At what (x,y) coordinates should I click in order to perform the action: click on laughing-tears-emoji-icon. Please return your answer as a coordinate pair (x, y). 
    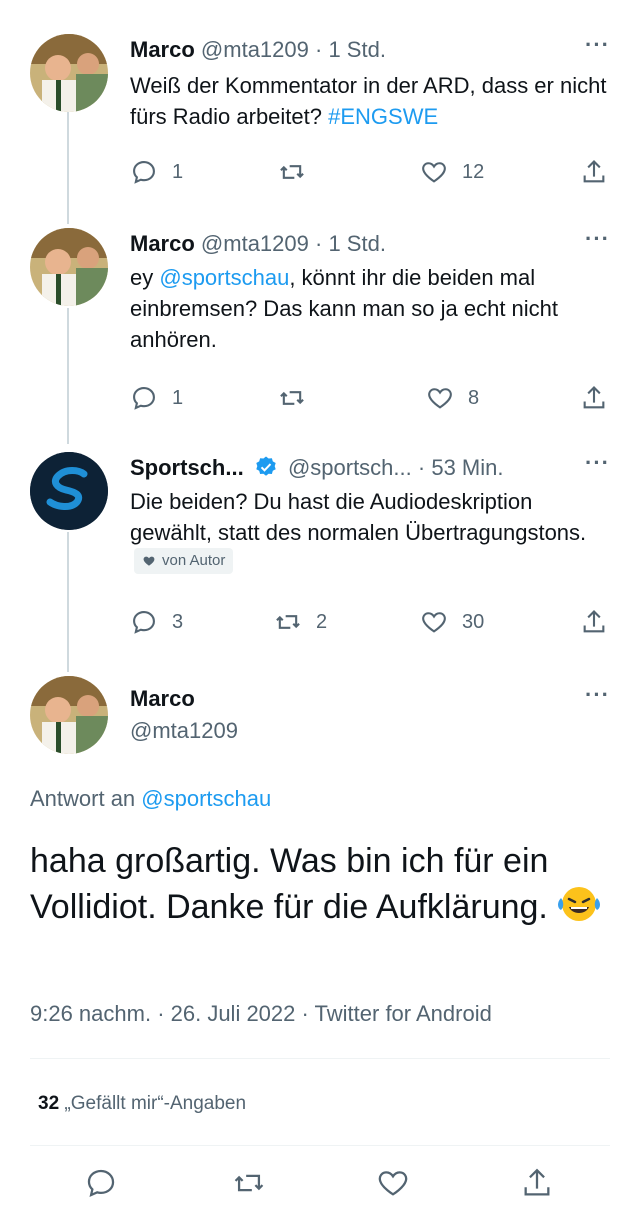
    Looking at the image, I should click on (579, 904).